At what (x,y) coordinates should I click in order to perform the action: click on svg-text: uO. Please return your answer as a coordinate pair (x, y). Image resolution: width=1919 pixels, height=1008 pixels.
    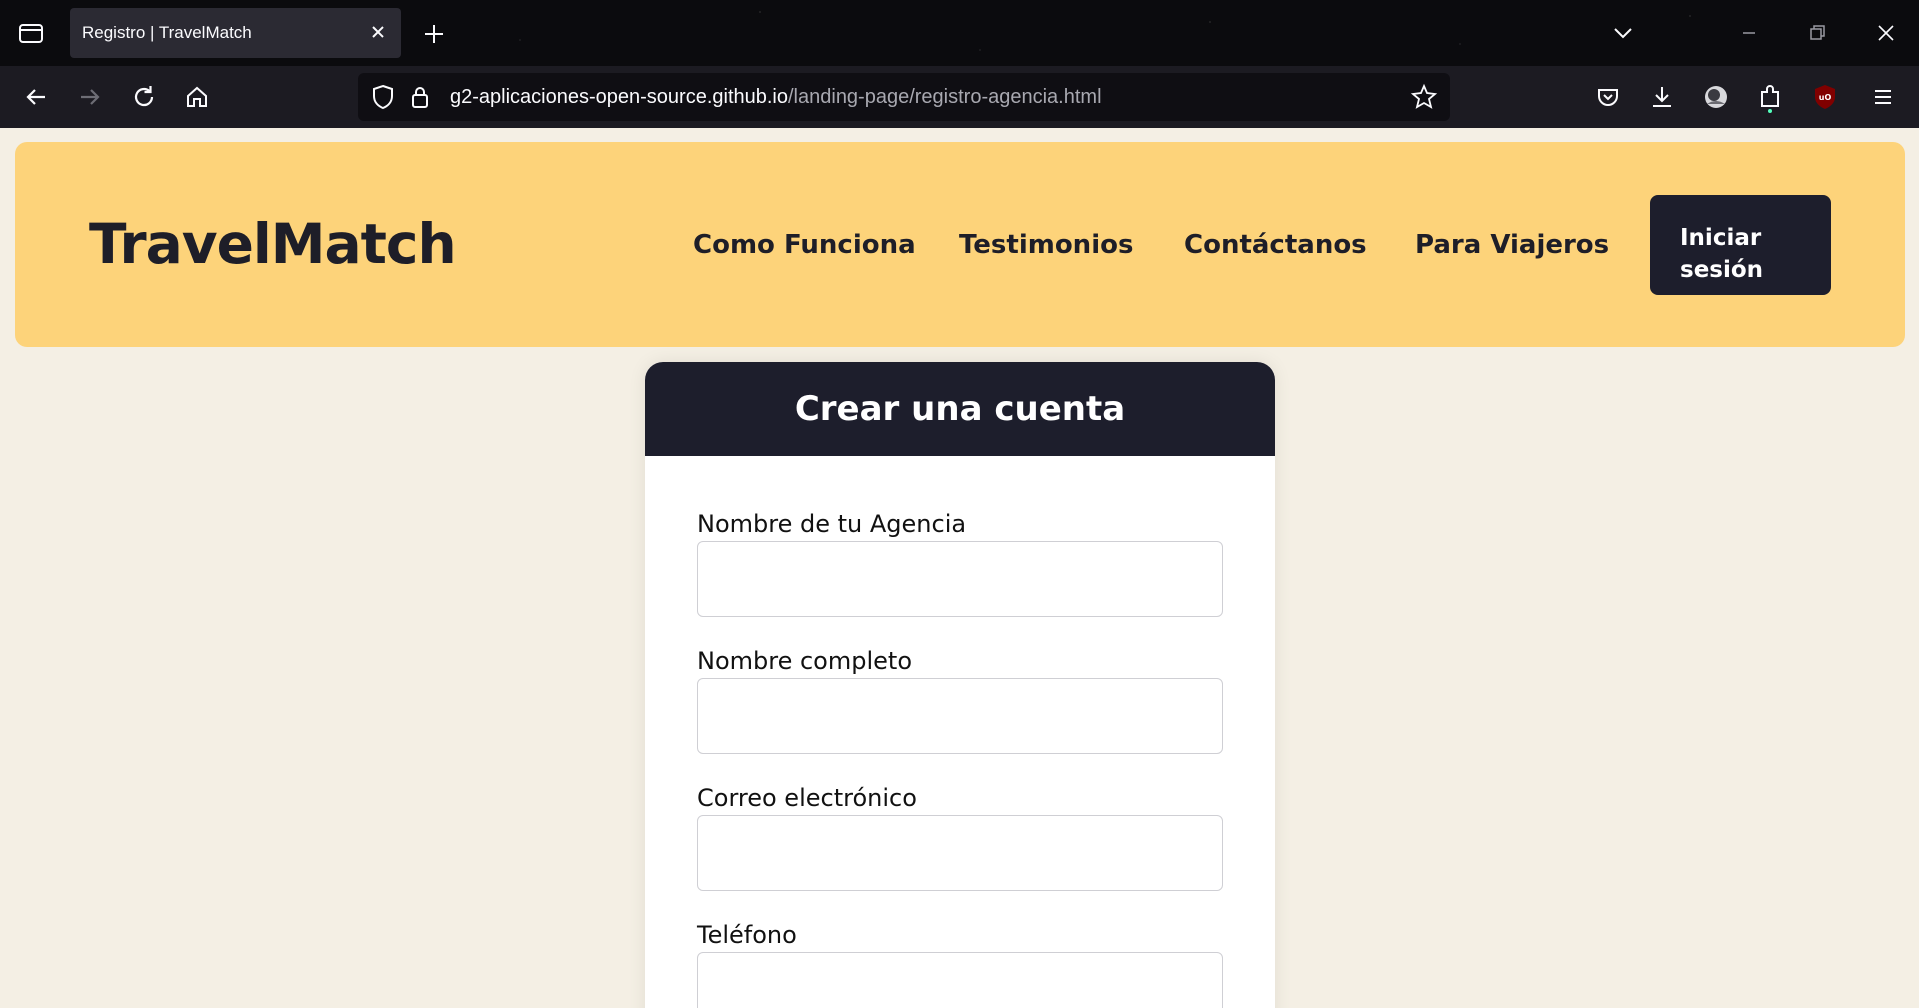
    Looking at the image, I should click on (1825, 97).